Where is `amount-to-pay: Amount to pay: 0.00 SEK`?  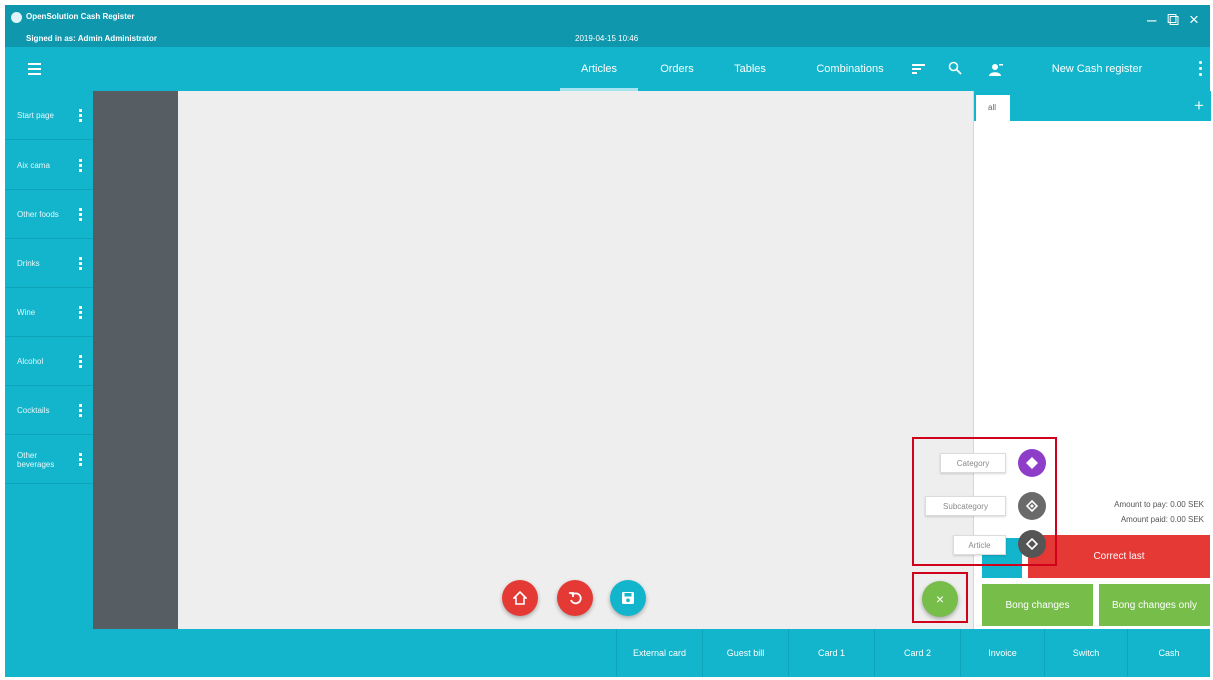 amount-to-pay: Amount to pay: 0.00 SEK is located at coordinates (1159, 504).